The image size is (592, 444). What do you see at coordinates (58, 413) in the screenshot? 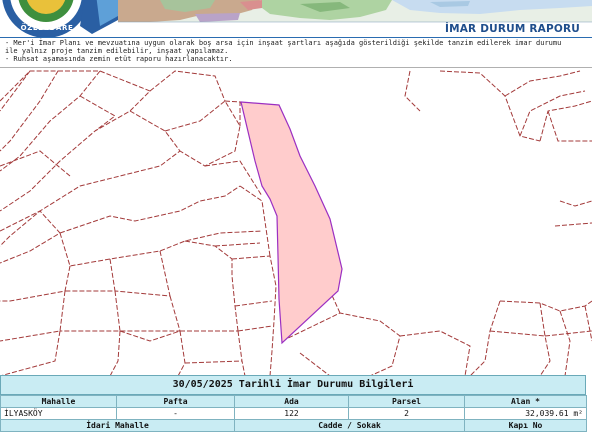
I see `value-mahalle: İLYASKÖY` at bounding box center [58, 413].